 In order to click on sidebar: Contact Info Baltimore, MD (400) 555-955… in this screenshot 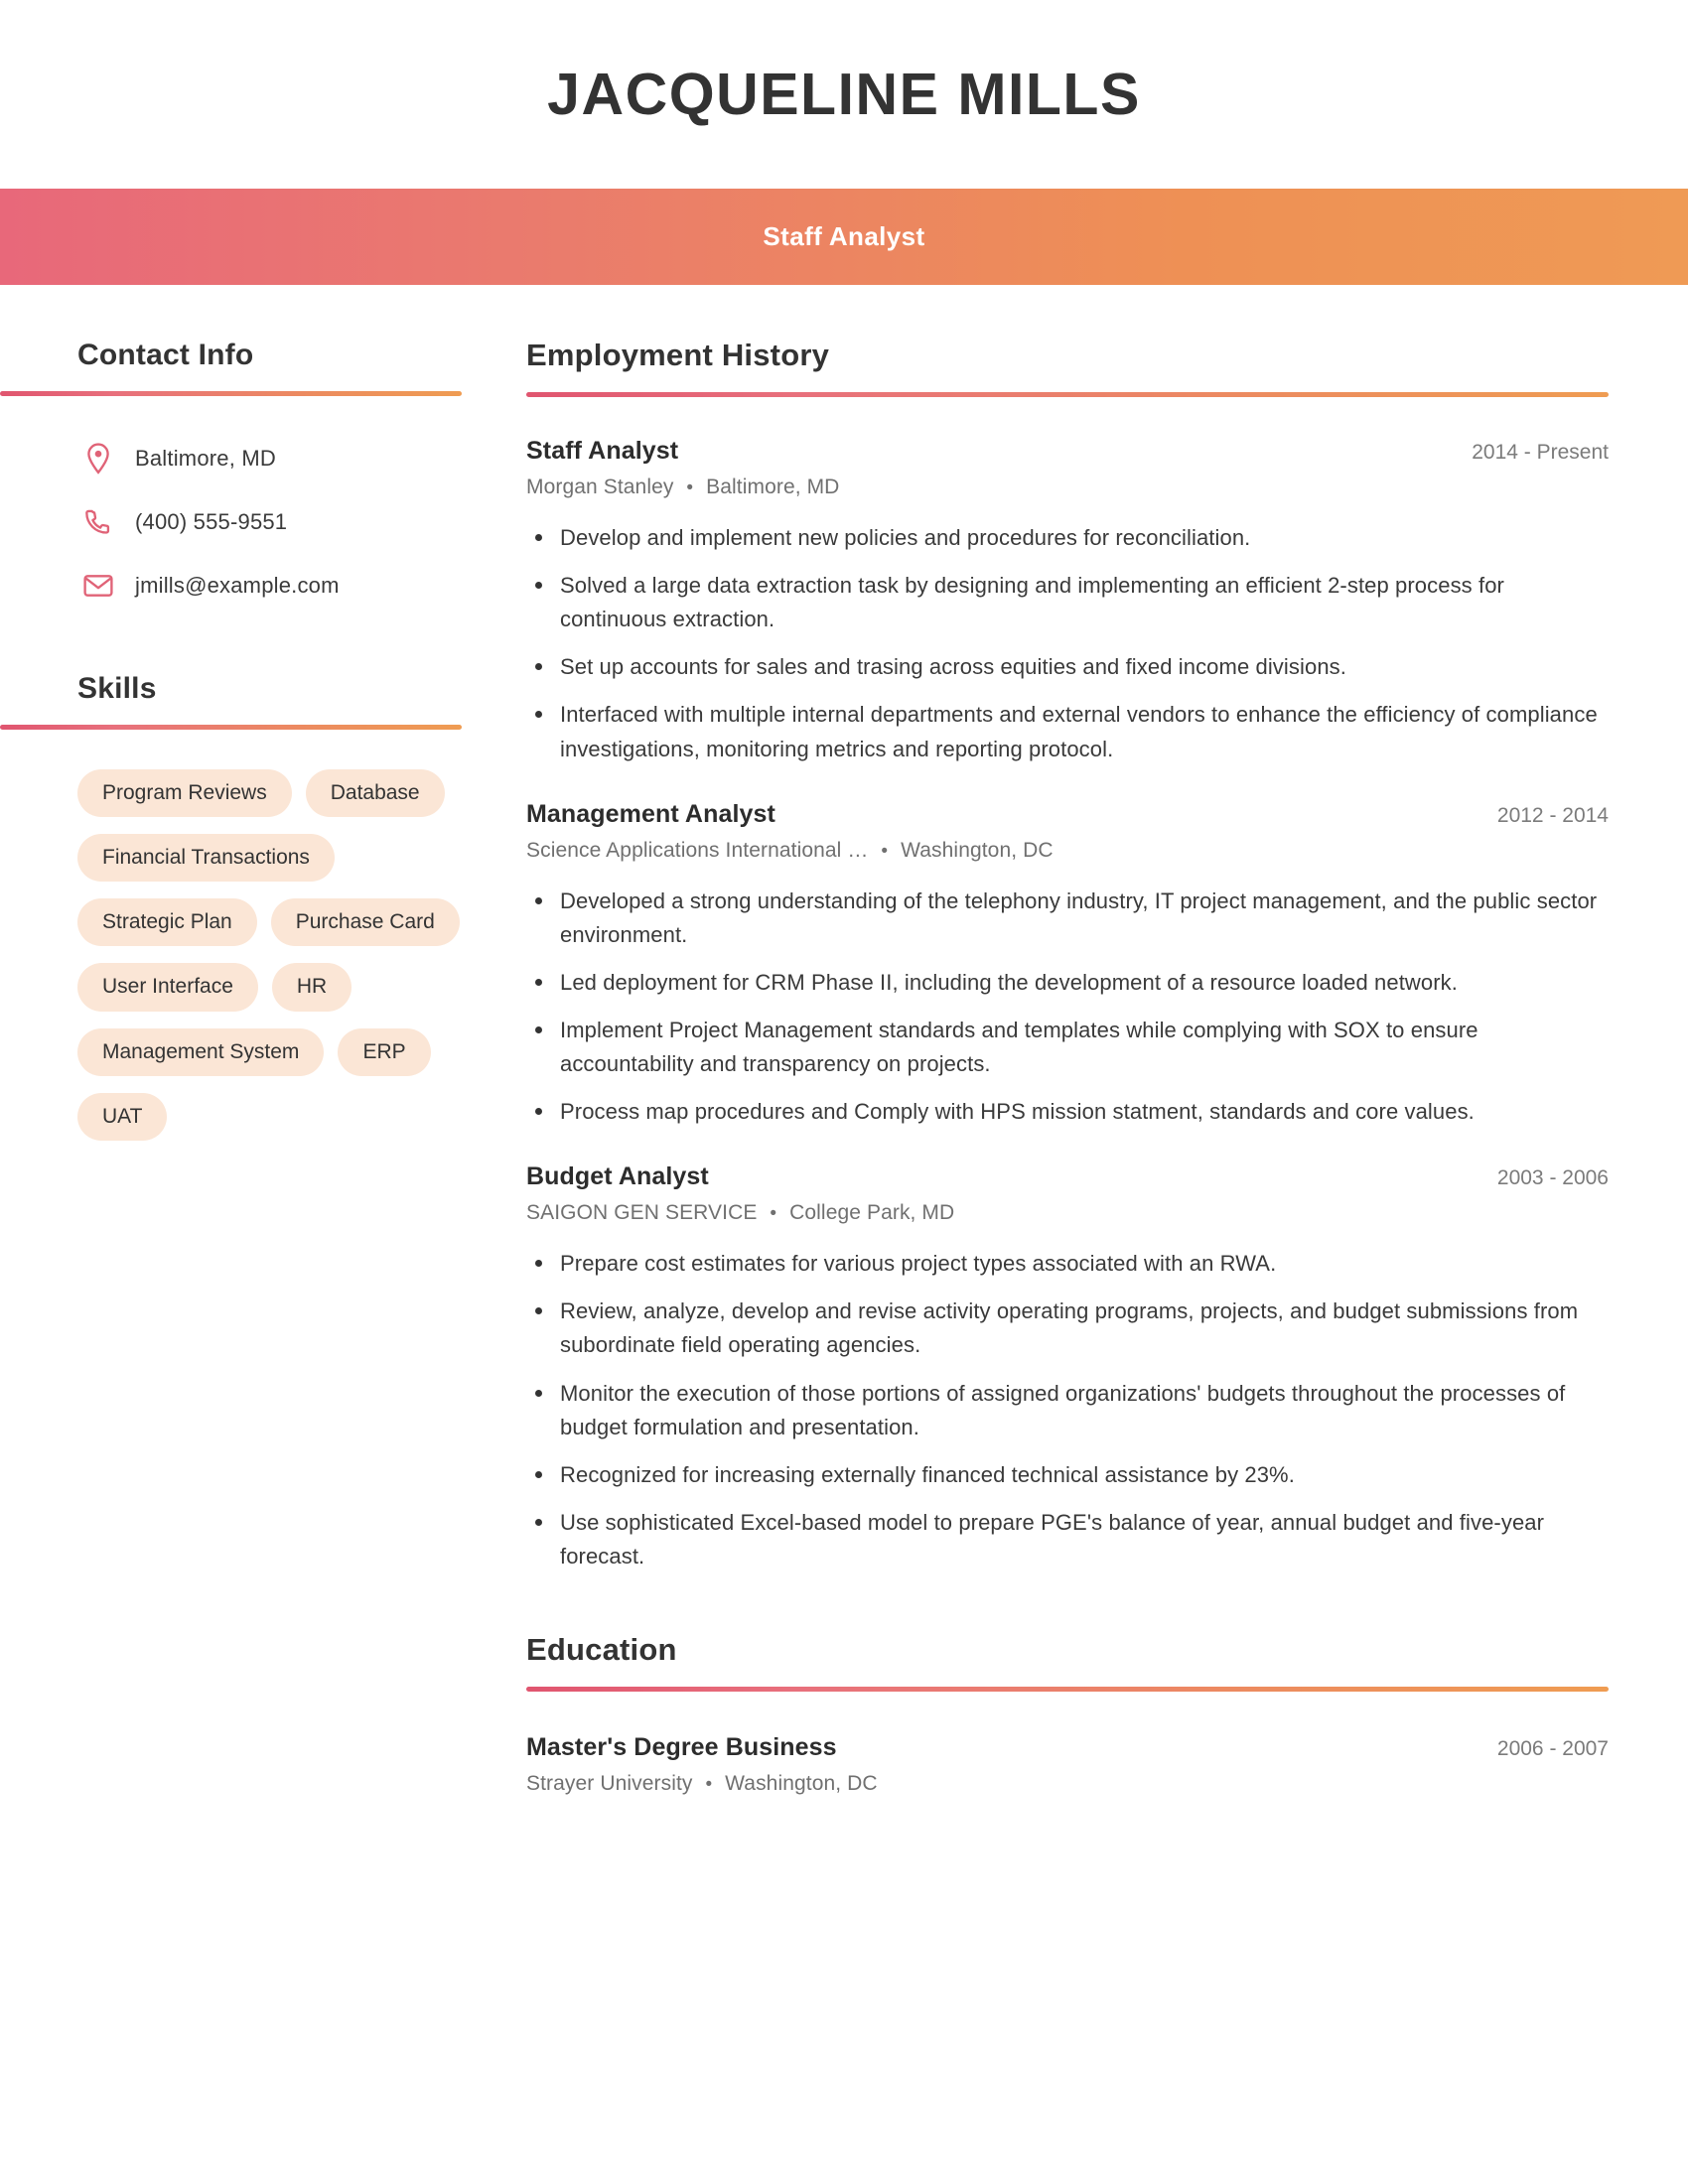, I will do `click(263, 740)`.